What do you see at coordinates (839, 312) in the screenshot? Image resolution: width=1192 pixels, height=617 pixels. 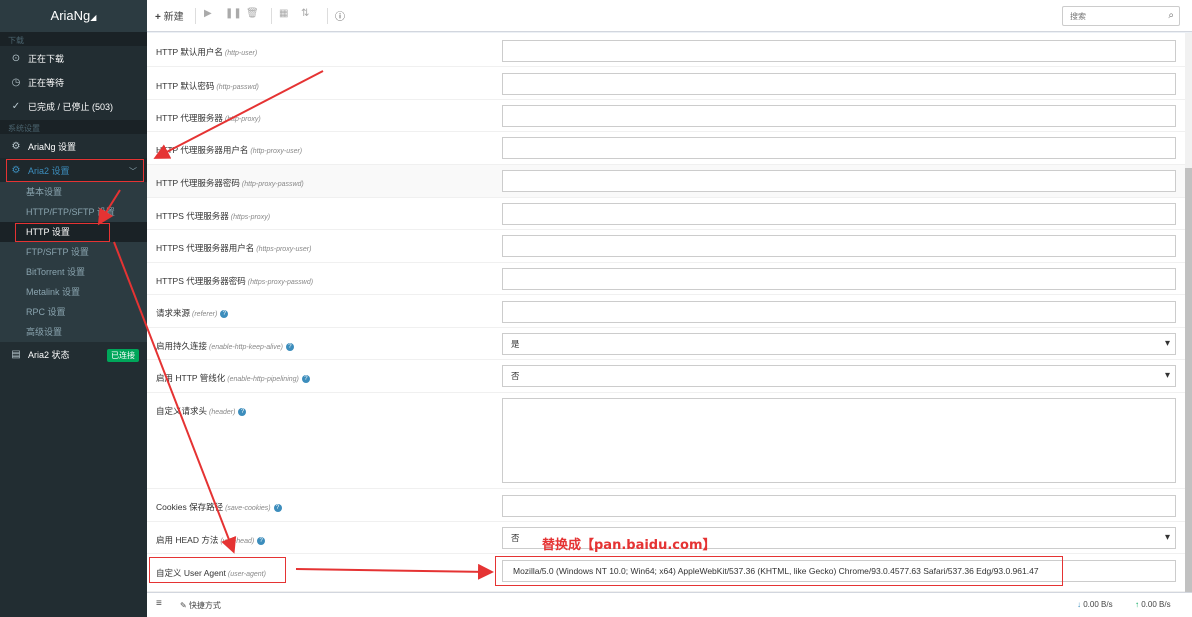 I see `referer-input` at bounding box center [839, 312].